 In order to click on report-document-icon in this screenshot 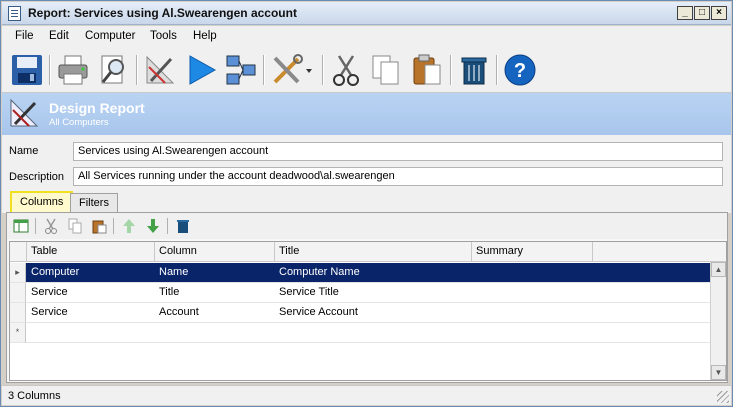, I will do `click(14, 13)`.